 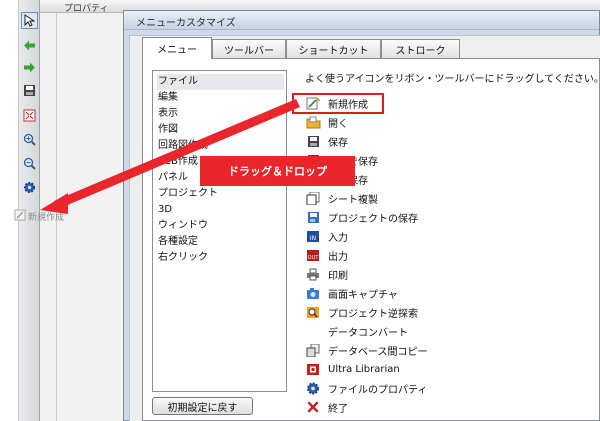 I want to click on output-icon: OUT, so click(x=313, y=255).